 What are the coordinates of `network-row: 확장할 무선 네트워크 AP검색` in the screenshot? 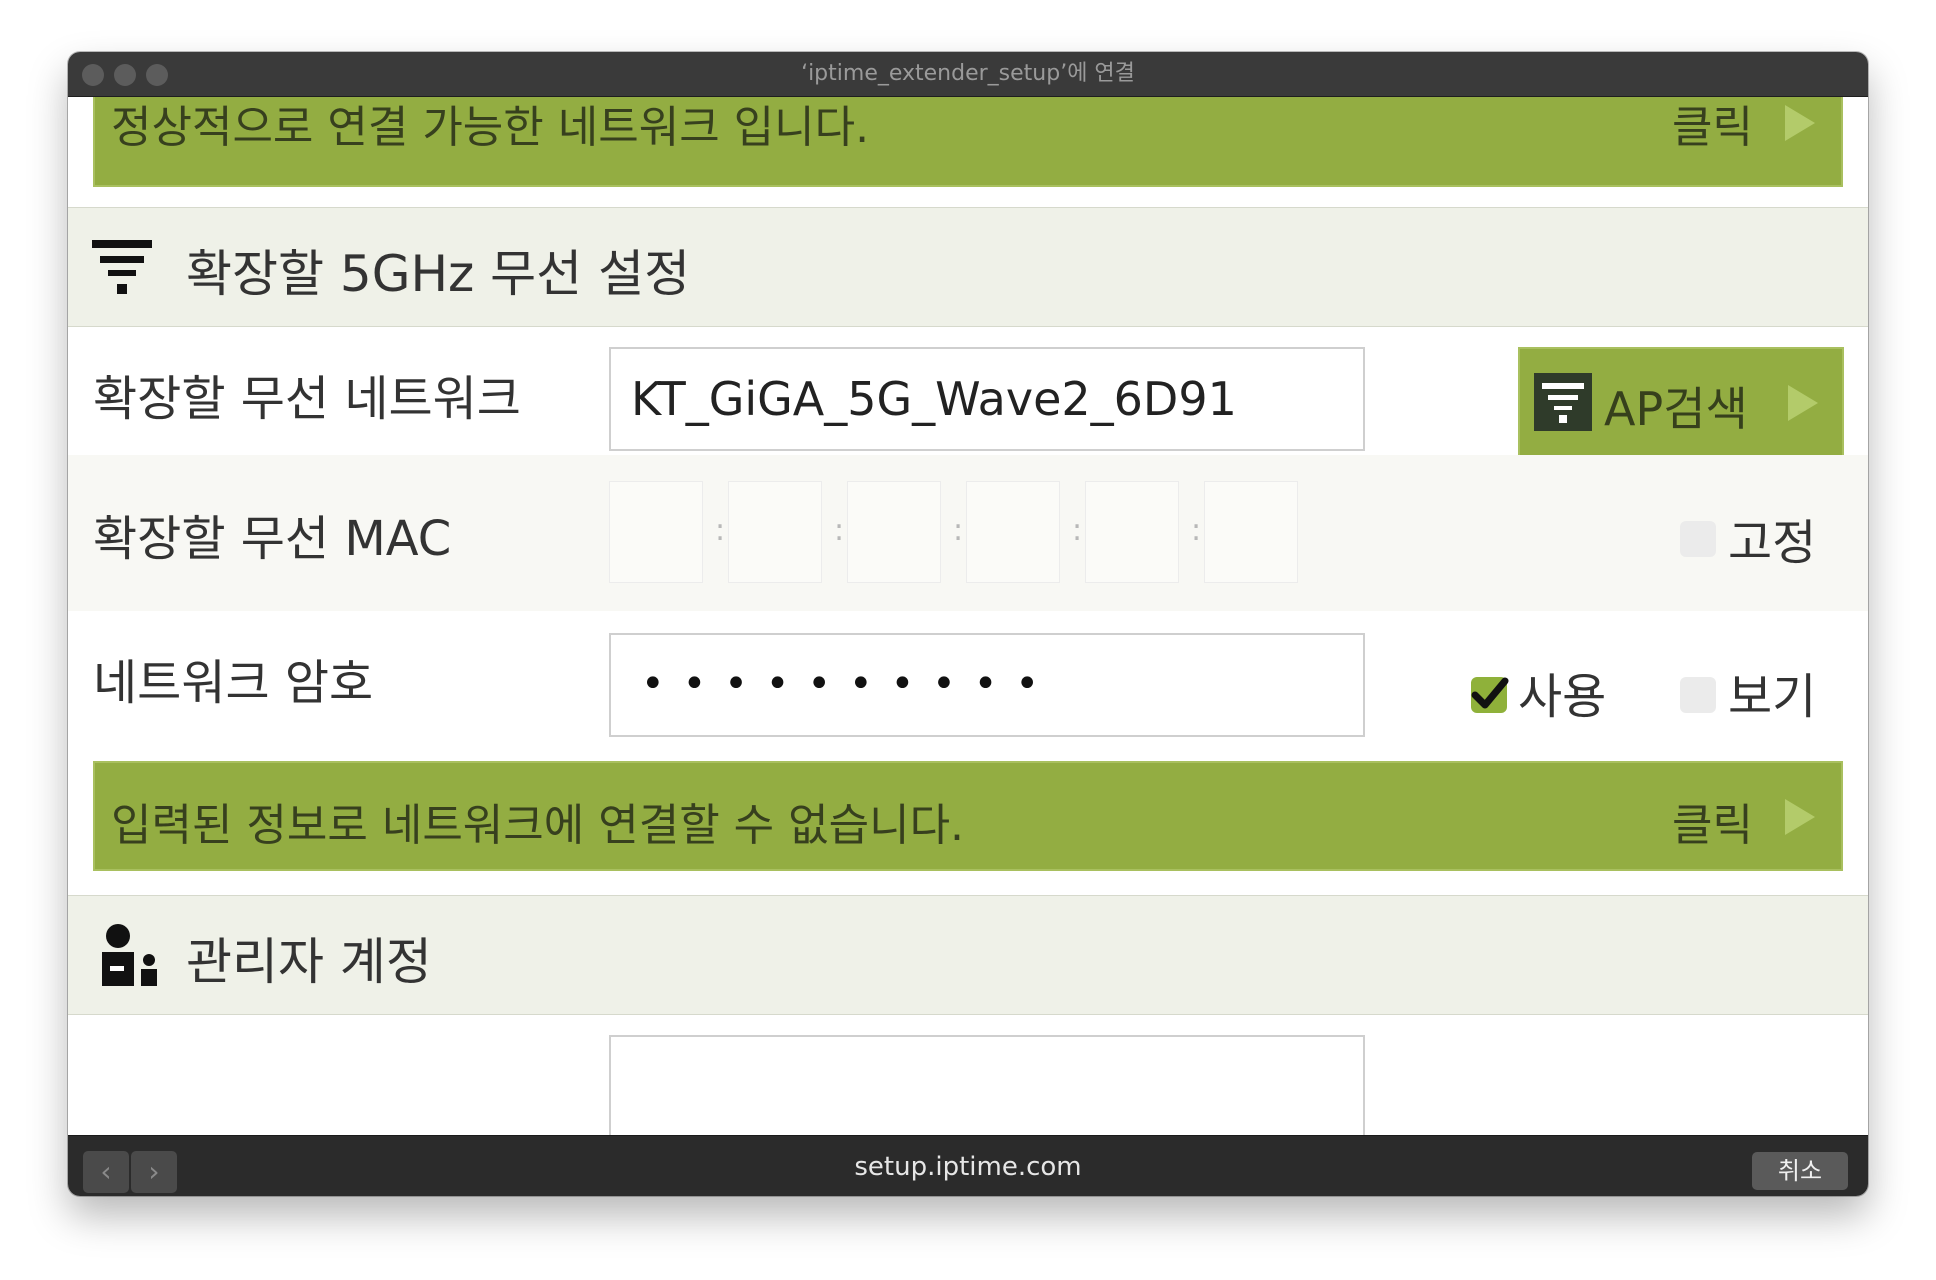 It's located at (968, 392).